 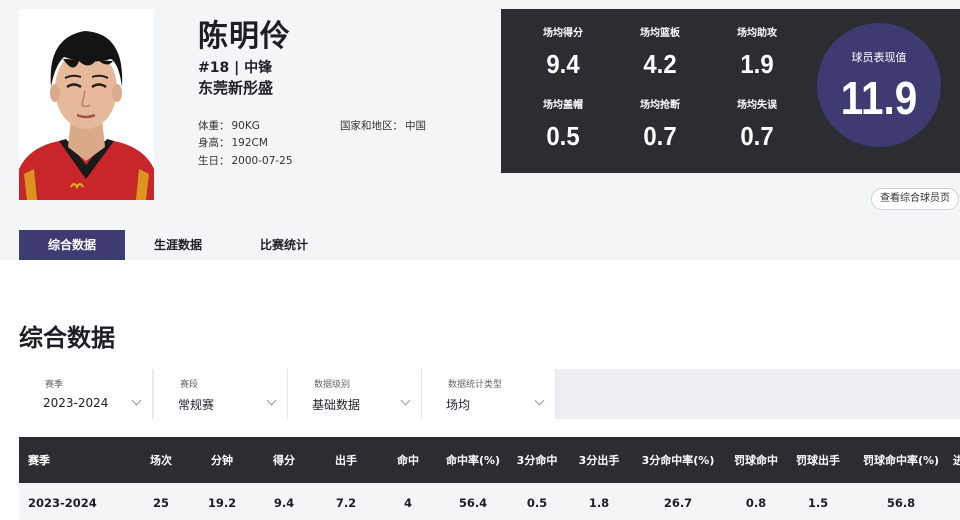 What do you see at coordinates (54, 385) in the screenshot?
I see `filter-label: 赛季` at bounding box center [54, 385].